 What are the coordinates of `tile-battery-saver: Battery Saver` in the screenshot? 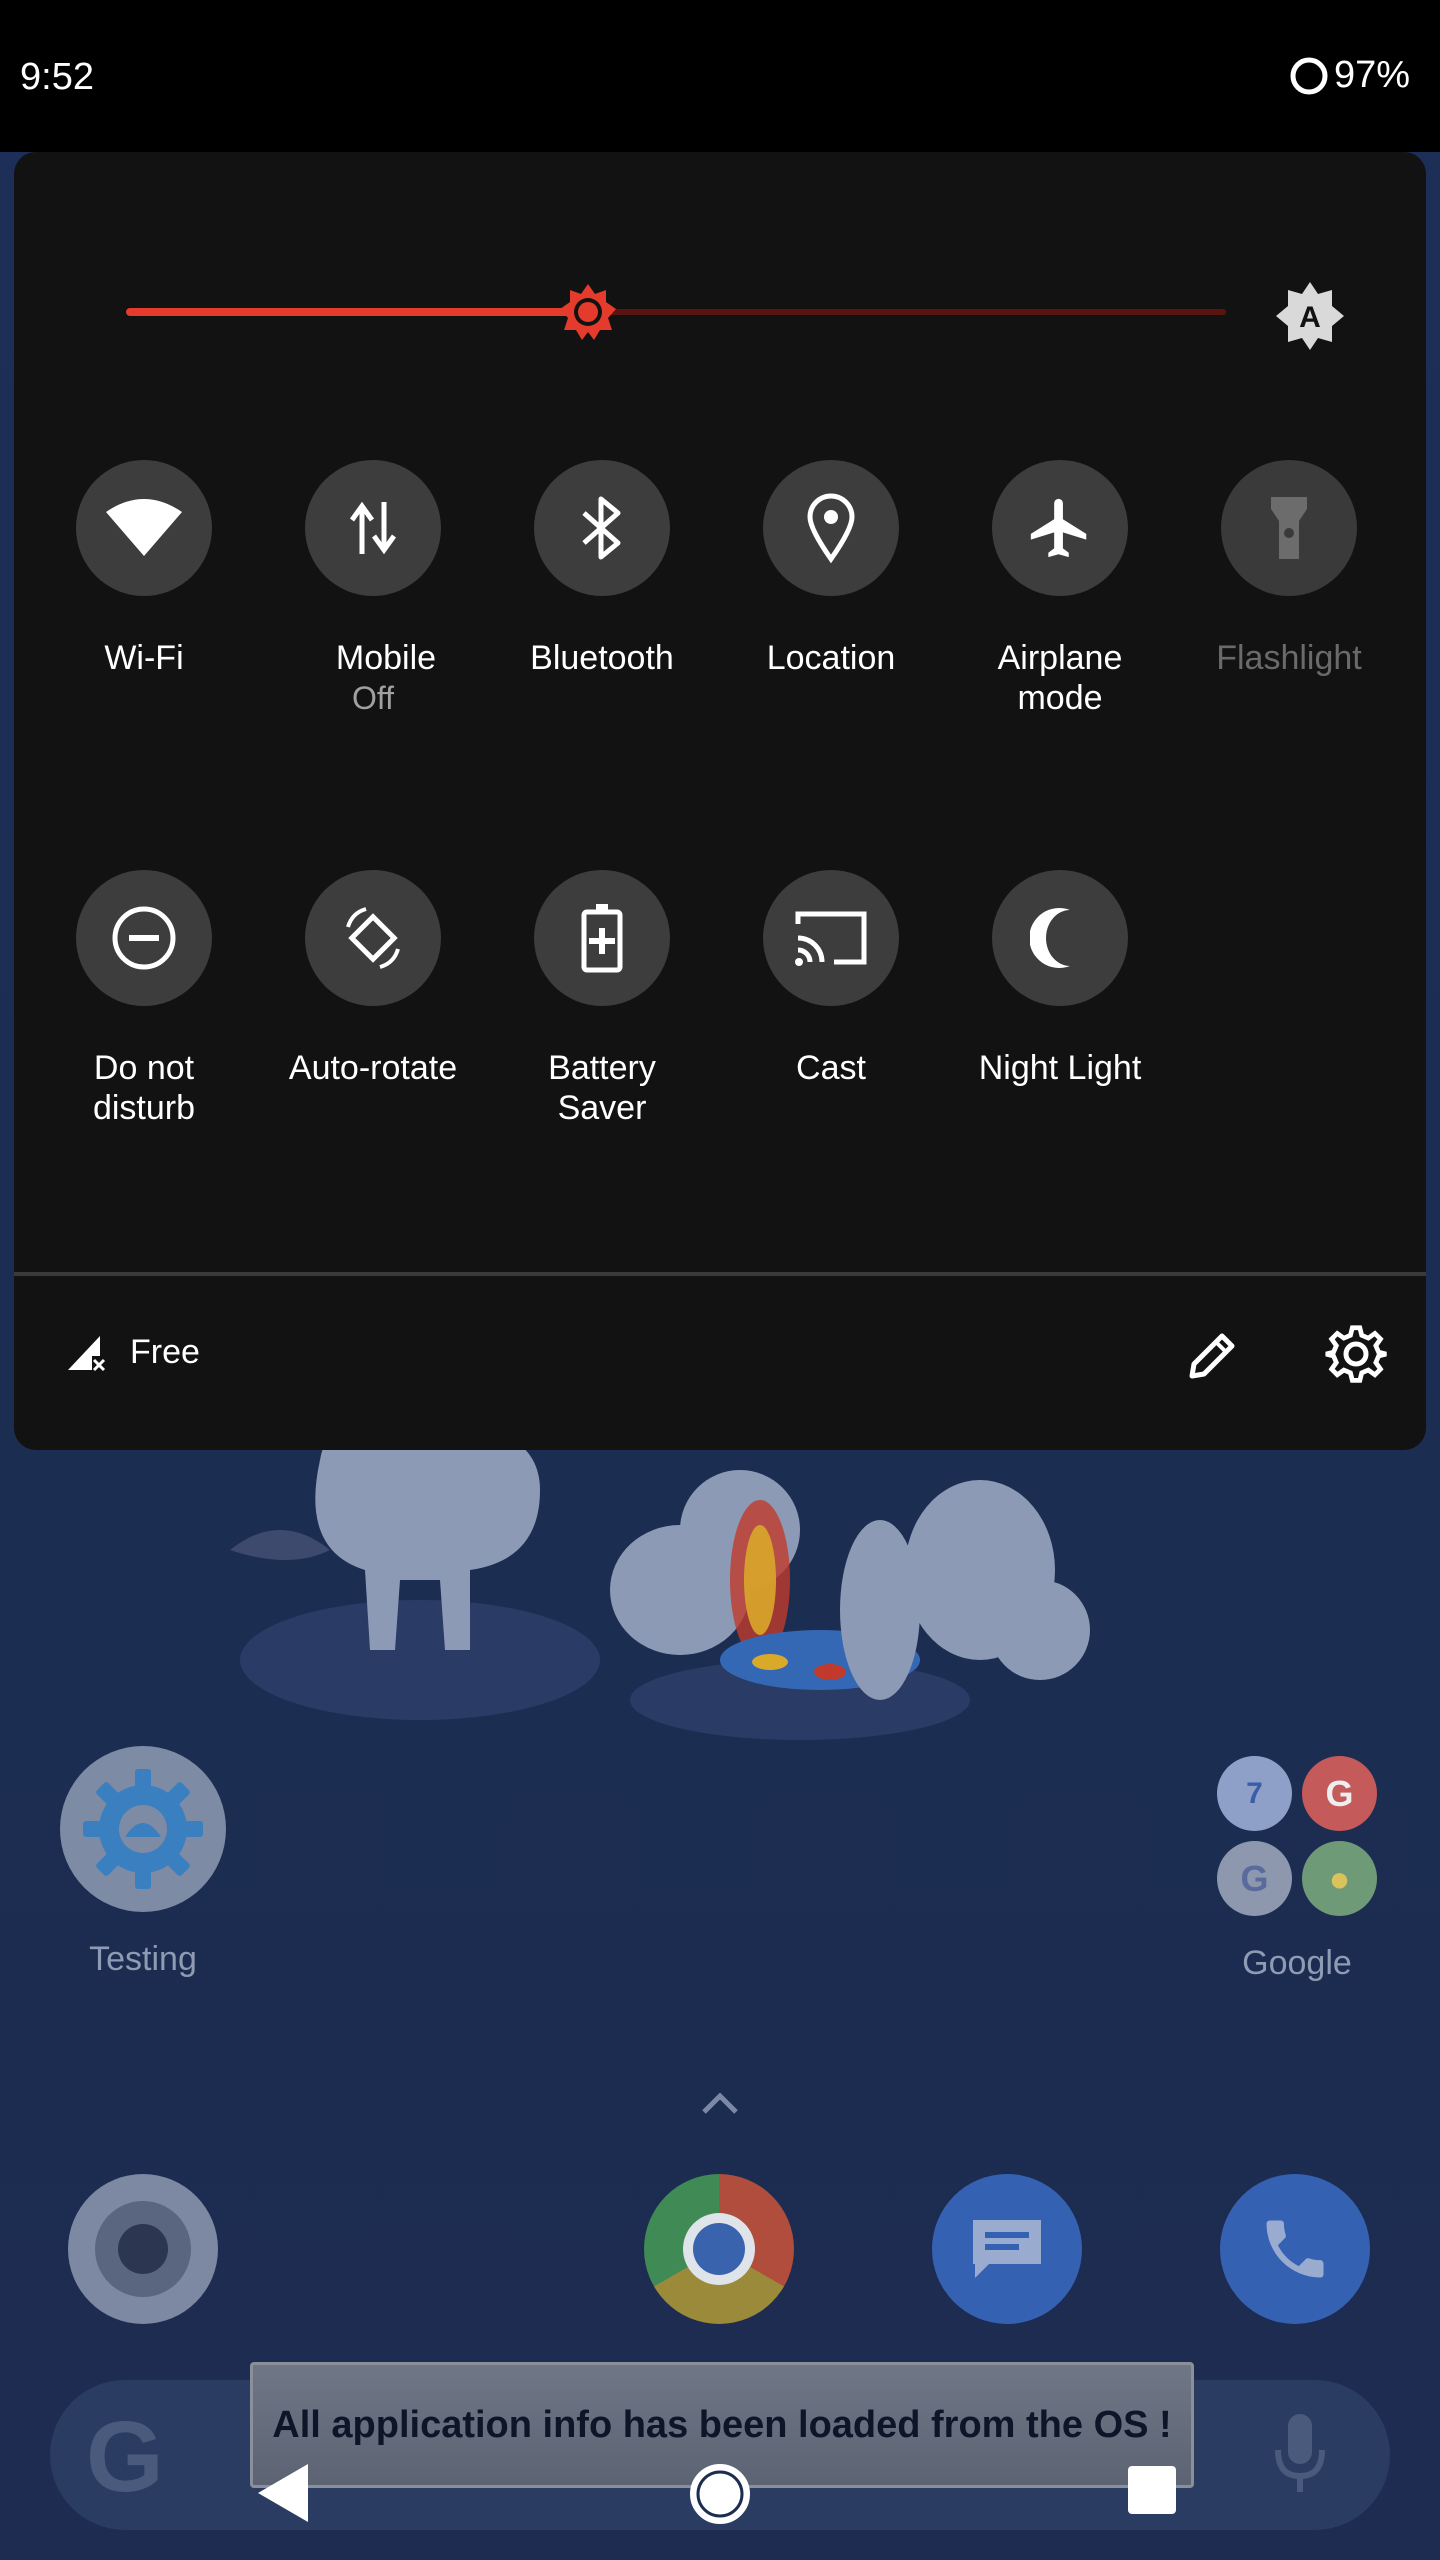 It's located at (602, 999).